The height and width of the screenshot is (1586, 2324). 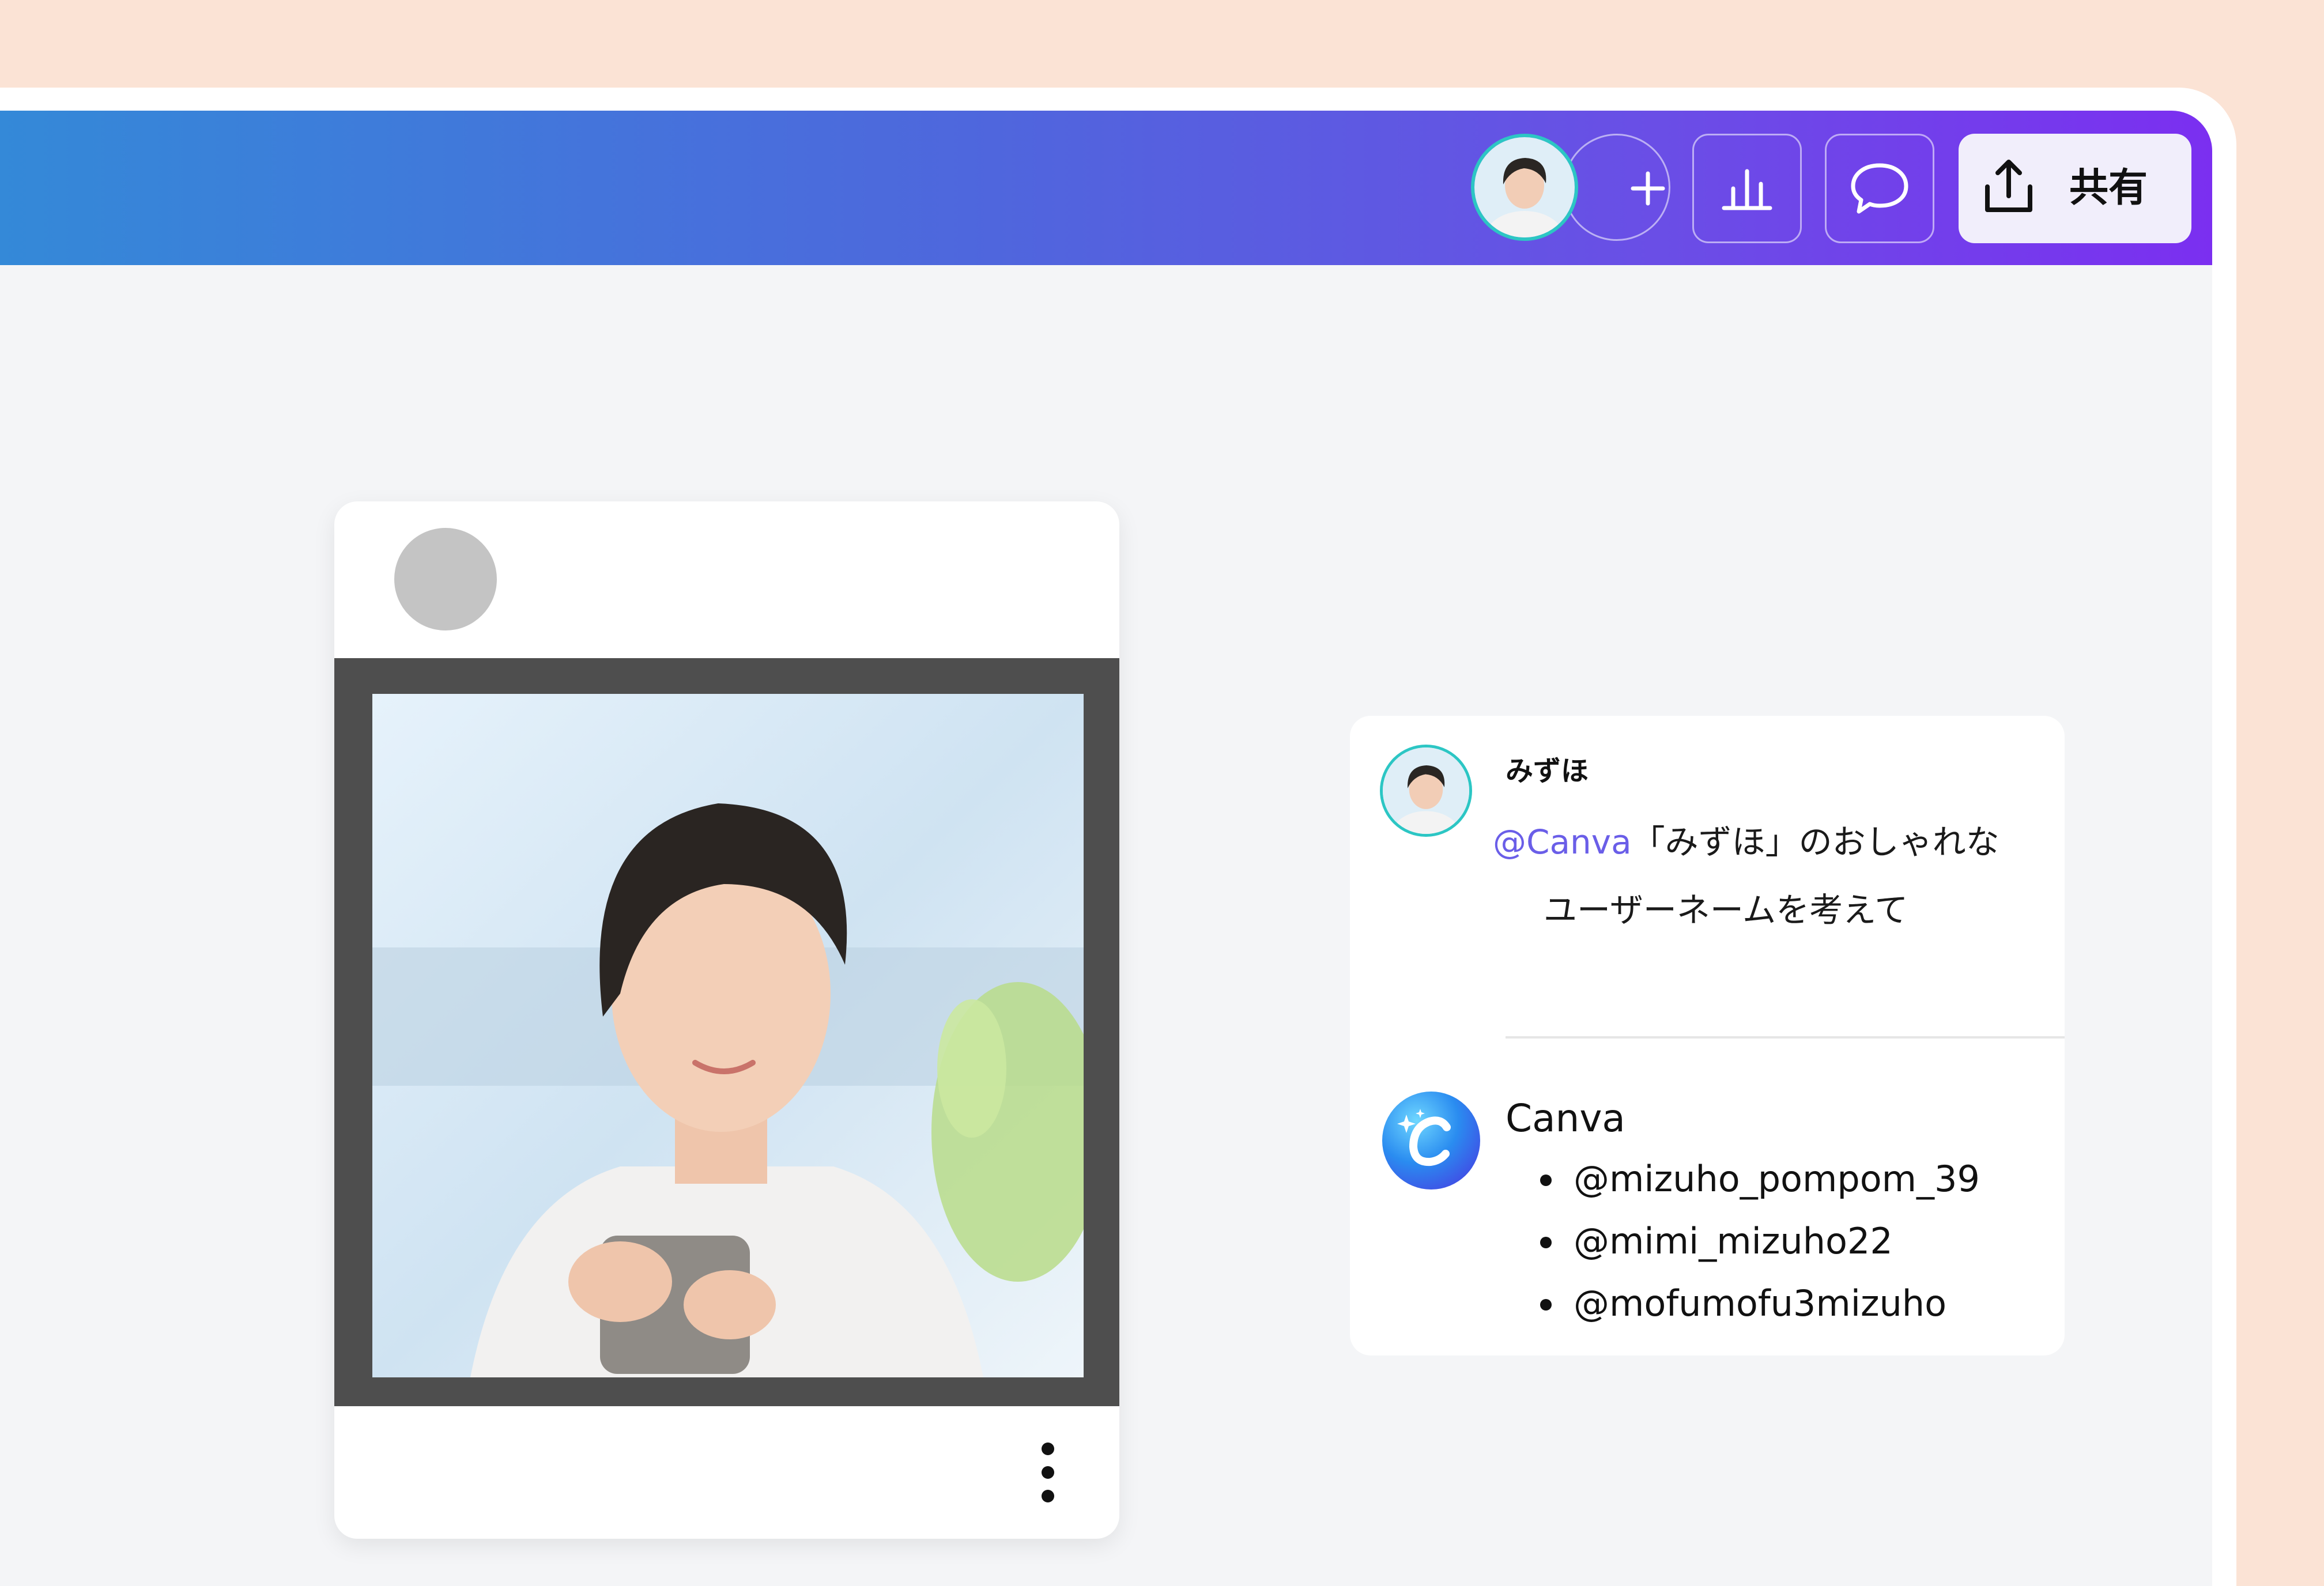 I want to click on insights-icon, so click(x=1747, y=189).